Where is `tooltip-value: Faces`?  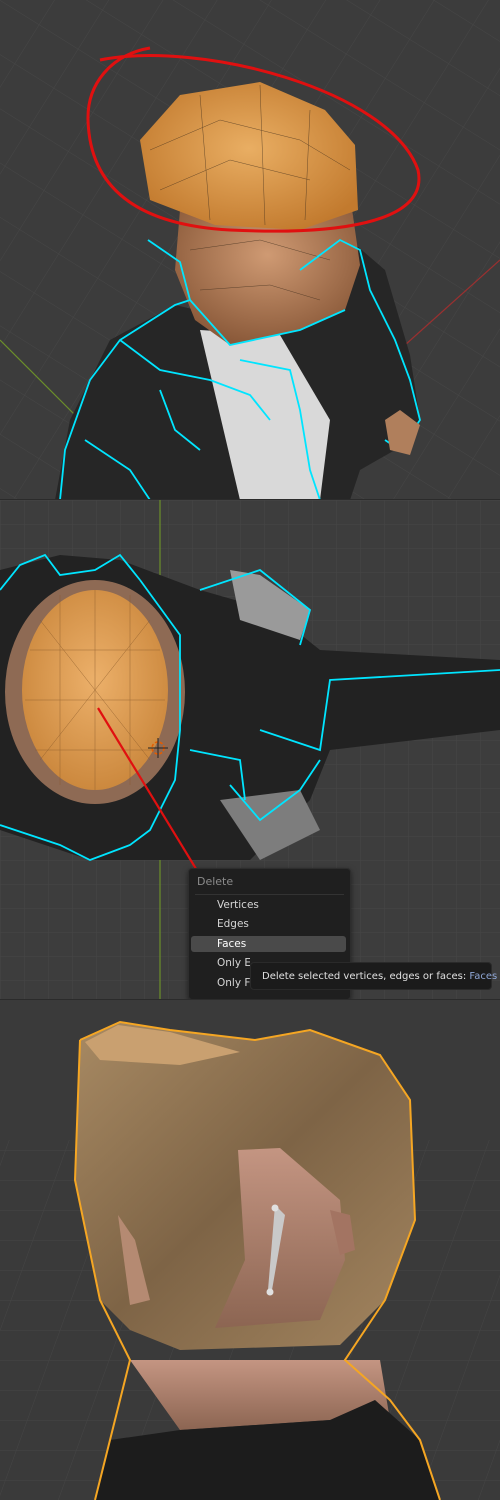
tooltip-value: Faces is located at coordinates (483, 976).